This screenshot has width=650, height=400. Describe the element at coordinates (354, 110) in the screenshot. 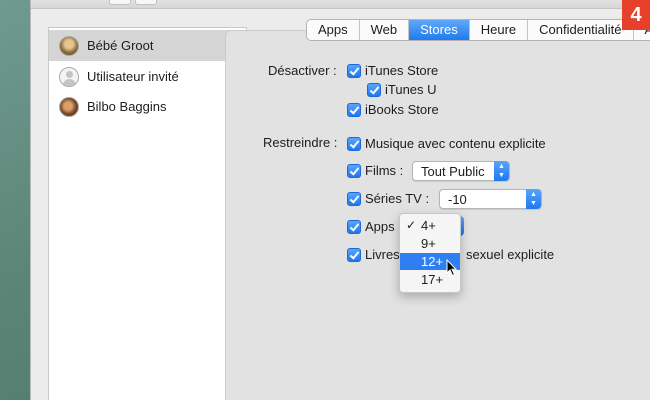

I see `ibooks-store-checkbox` at that location.